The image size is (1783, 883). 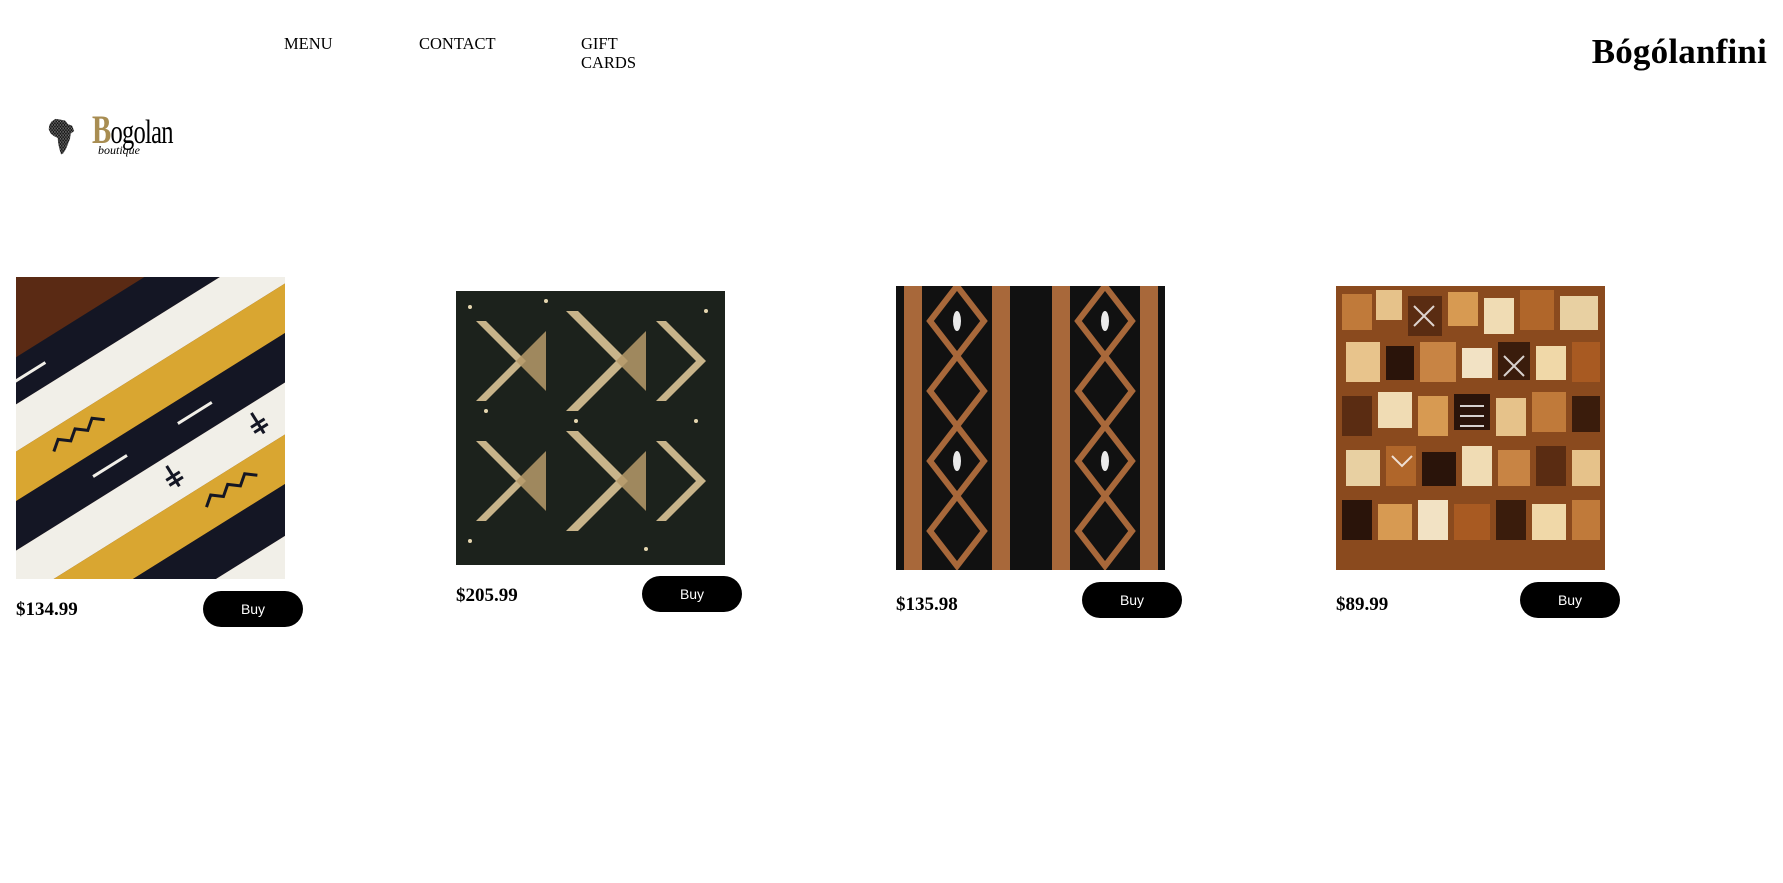 What do you see at coordinates (1362, 604) in the screenshot?
I see `product-price: $89.99` at bounding box center [1362, 604].